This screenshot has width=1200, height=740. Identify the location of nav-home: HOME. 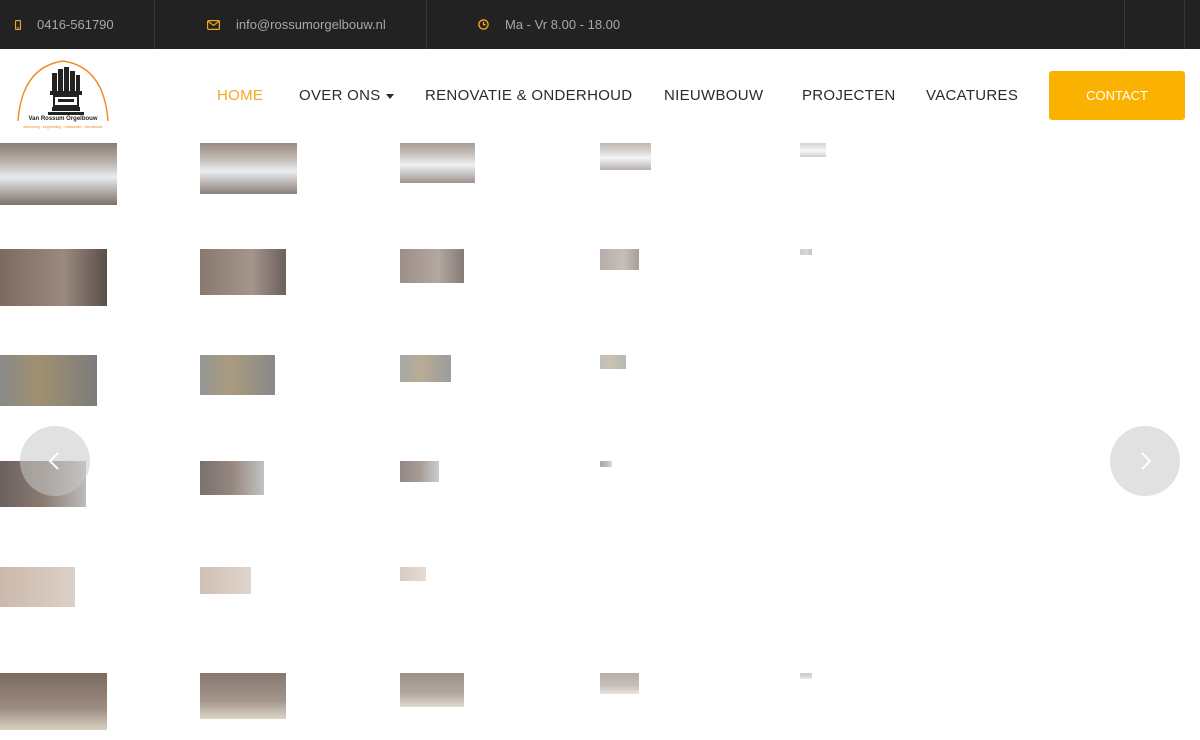
(240, 95).